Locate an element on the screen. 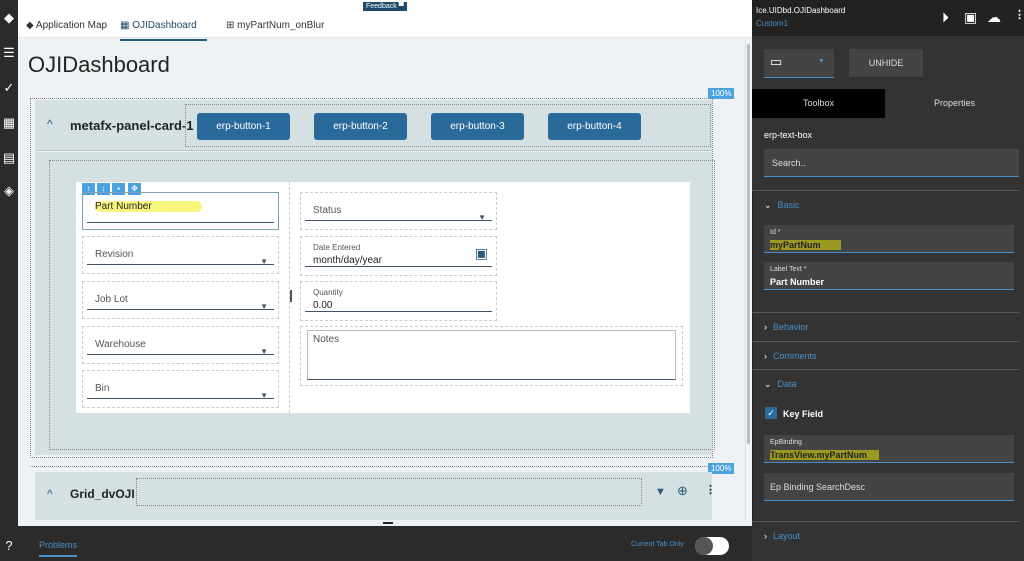 This screenshot has height=561, width=1024. list-icon: ☰ is located at coordinates (9, 53).